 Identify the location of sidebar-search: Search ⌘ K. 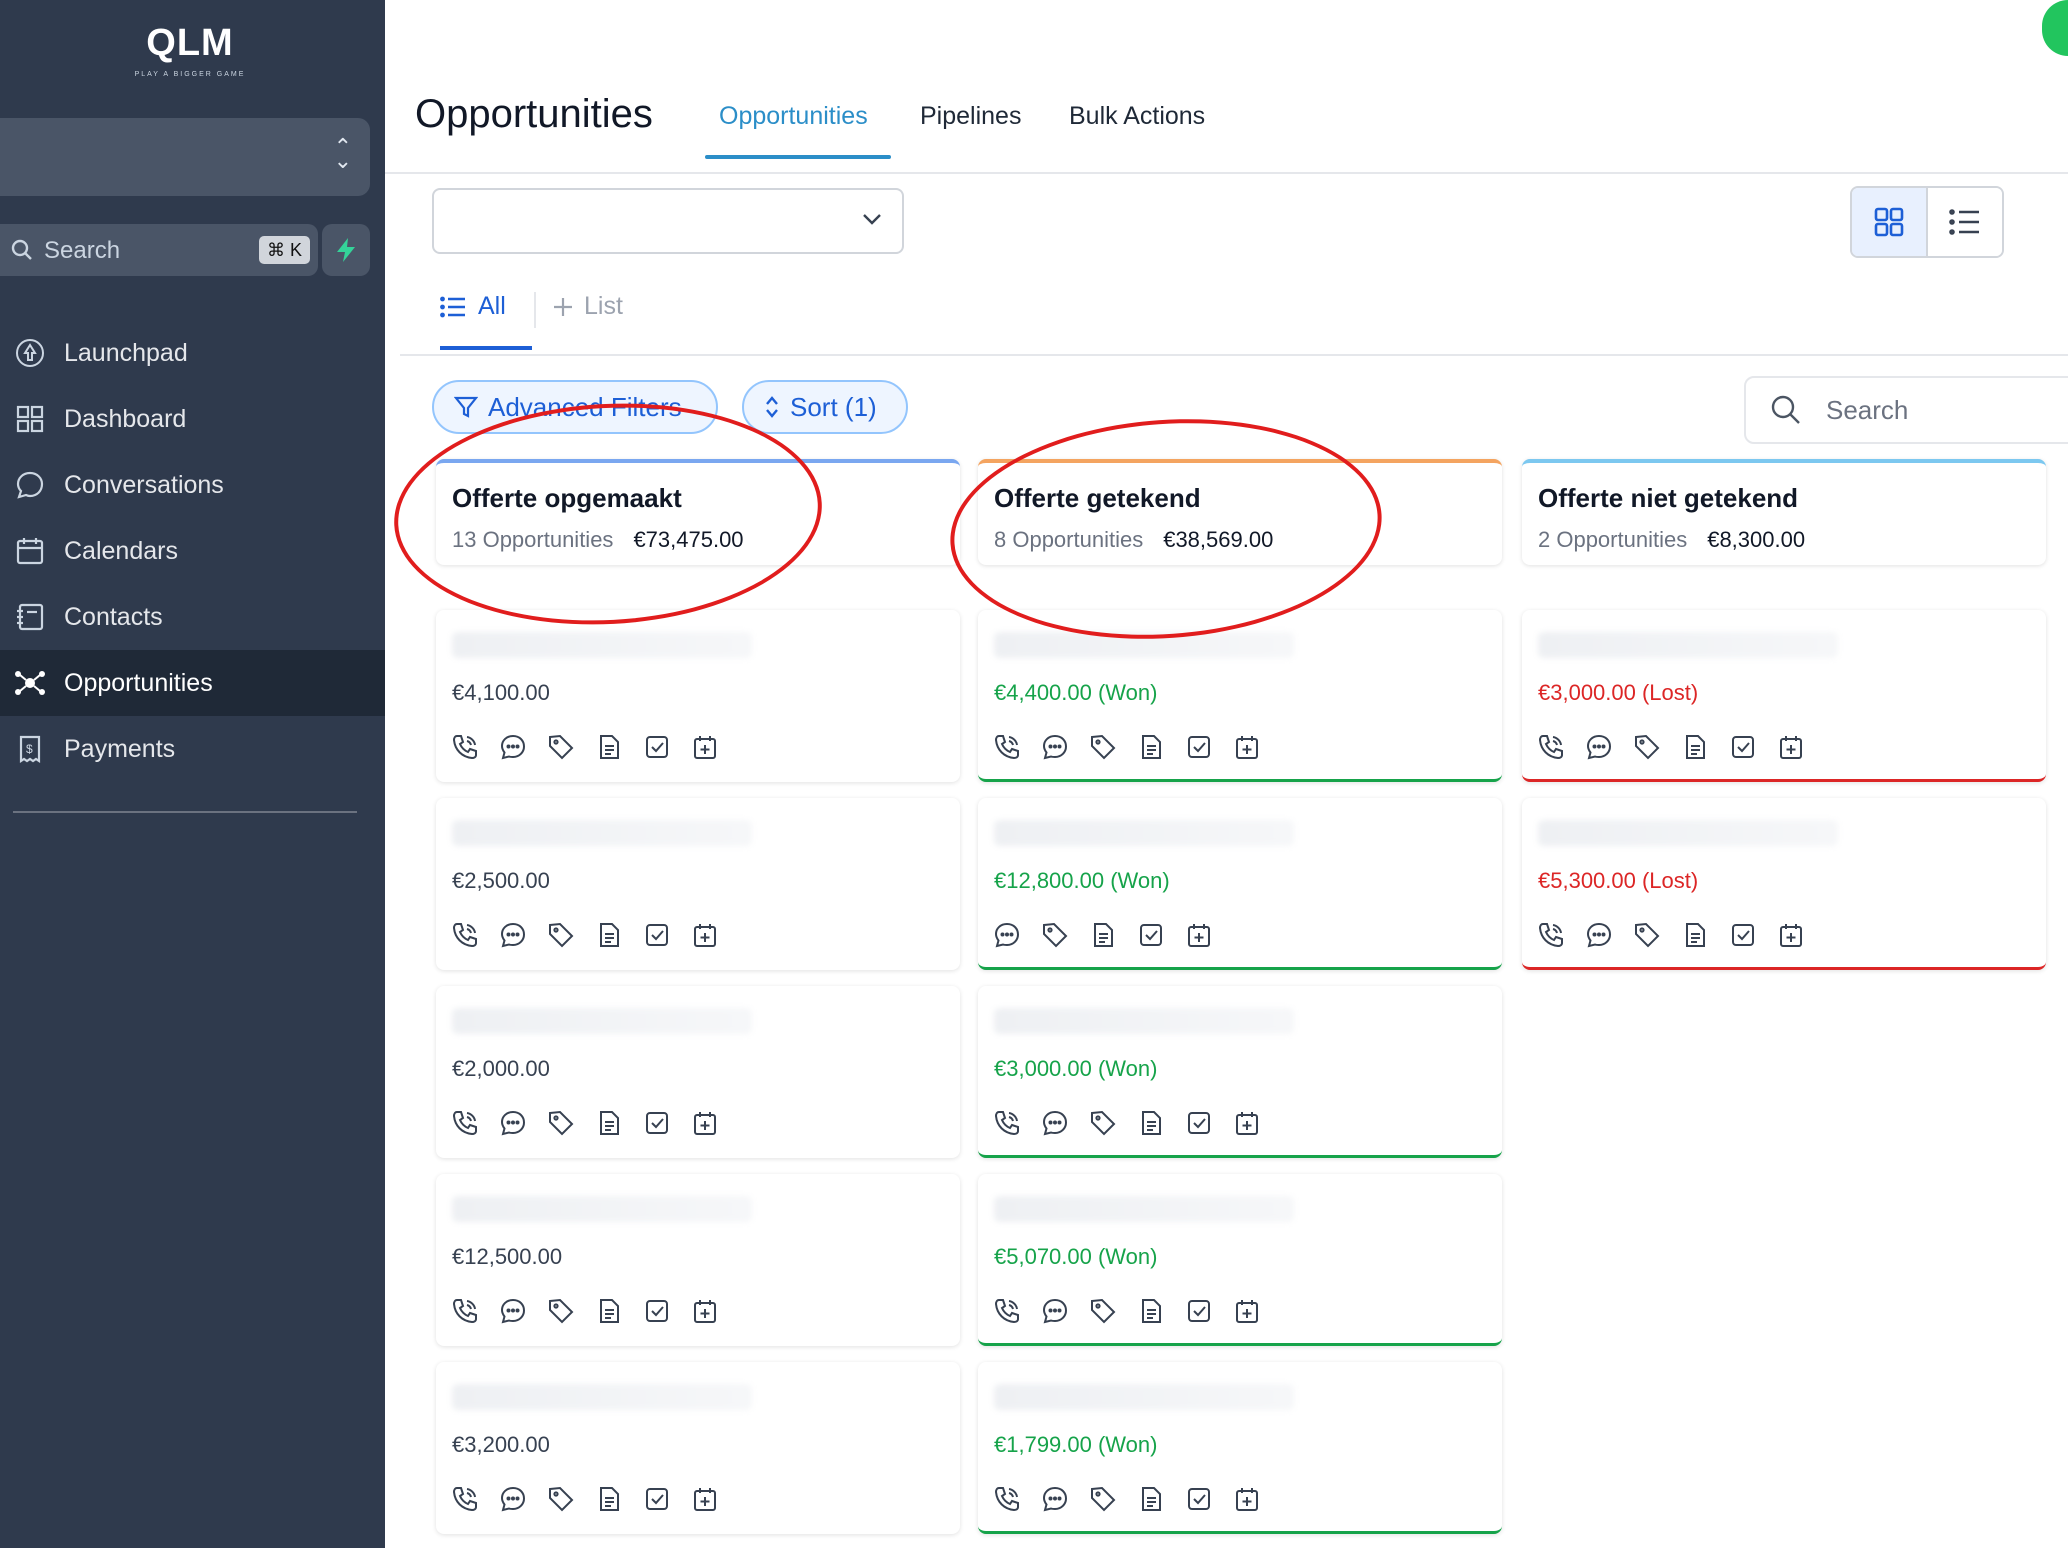
(159, 250).